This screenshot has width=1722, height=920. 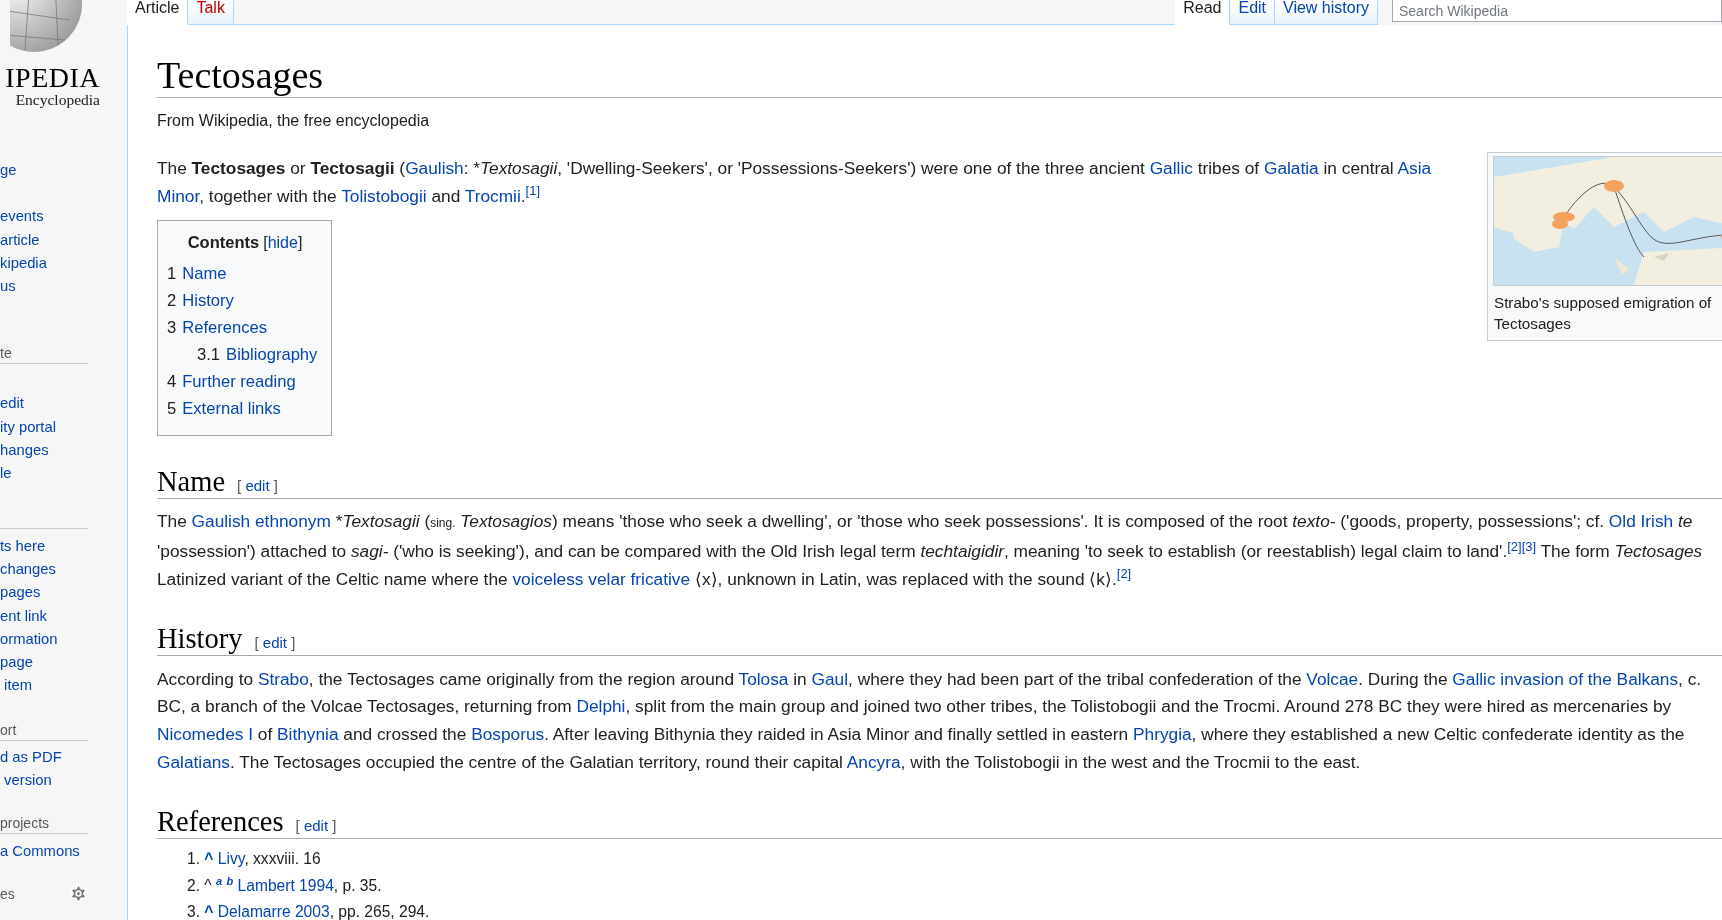 What do you see at coordinates (1522, 551) in the screenshot?
I see `link: [2][3]` at bounding box center [1522, 551].